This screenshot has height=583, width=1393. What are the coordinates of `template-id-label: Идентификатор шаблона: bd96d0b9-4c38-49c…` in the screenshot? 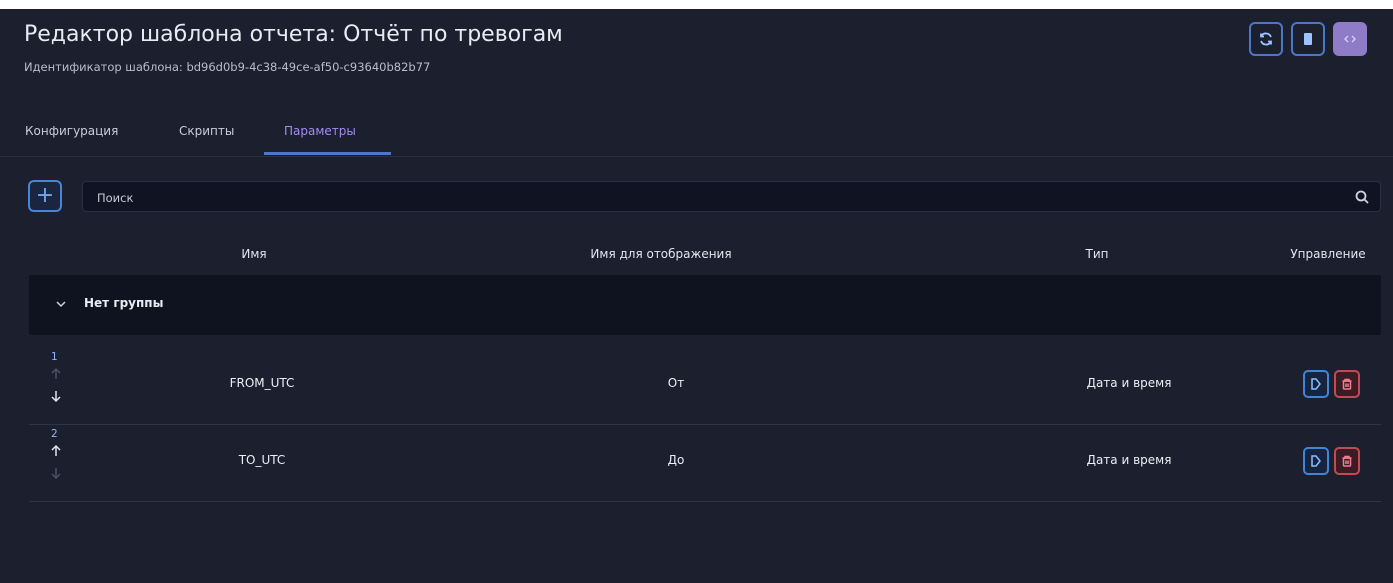 It's located at (227, 67).